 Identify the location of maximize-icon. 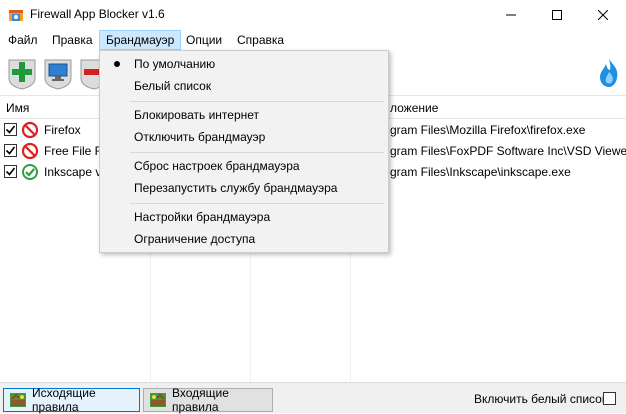
(557, 15).